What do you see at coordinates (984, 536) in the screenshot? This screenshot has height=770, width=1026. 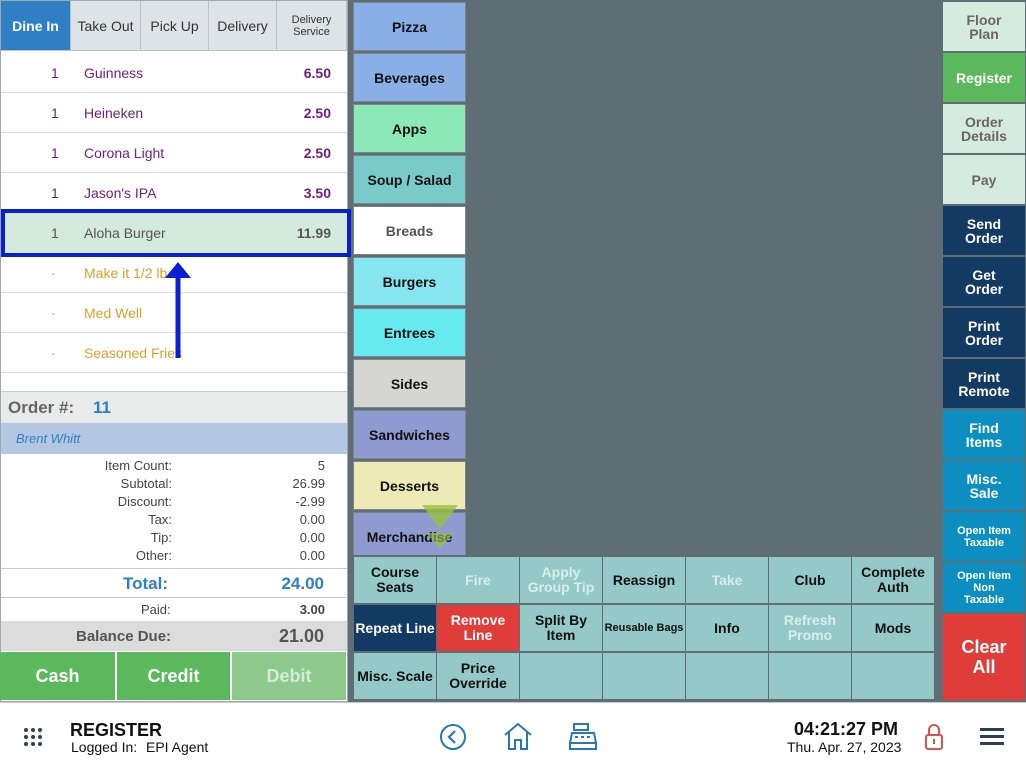 I see `open-item-taxable-button: Open Item Taxable` at bounding box center [984, 536].